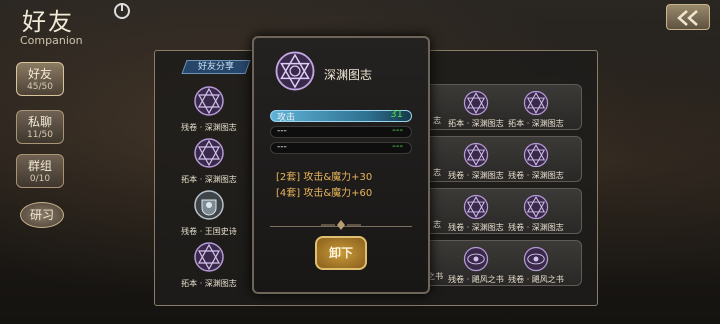 Image resolution: width=720 pixels, height=324 pixels. Describe the element at coordinates (39, 74) in the screenshot. I see `nav-friends-label: 好友` at that location.